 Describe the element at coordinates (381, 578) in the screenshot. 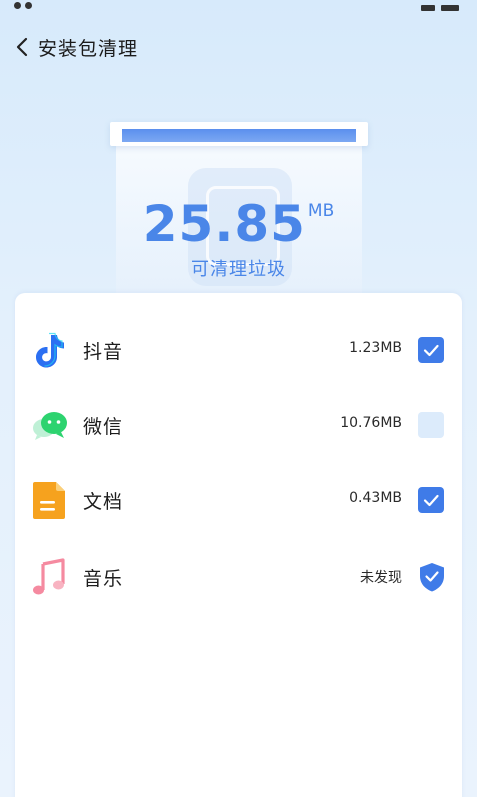

I see `item-status: 未发现` at that location.